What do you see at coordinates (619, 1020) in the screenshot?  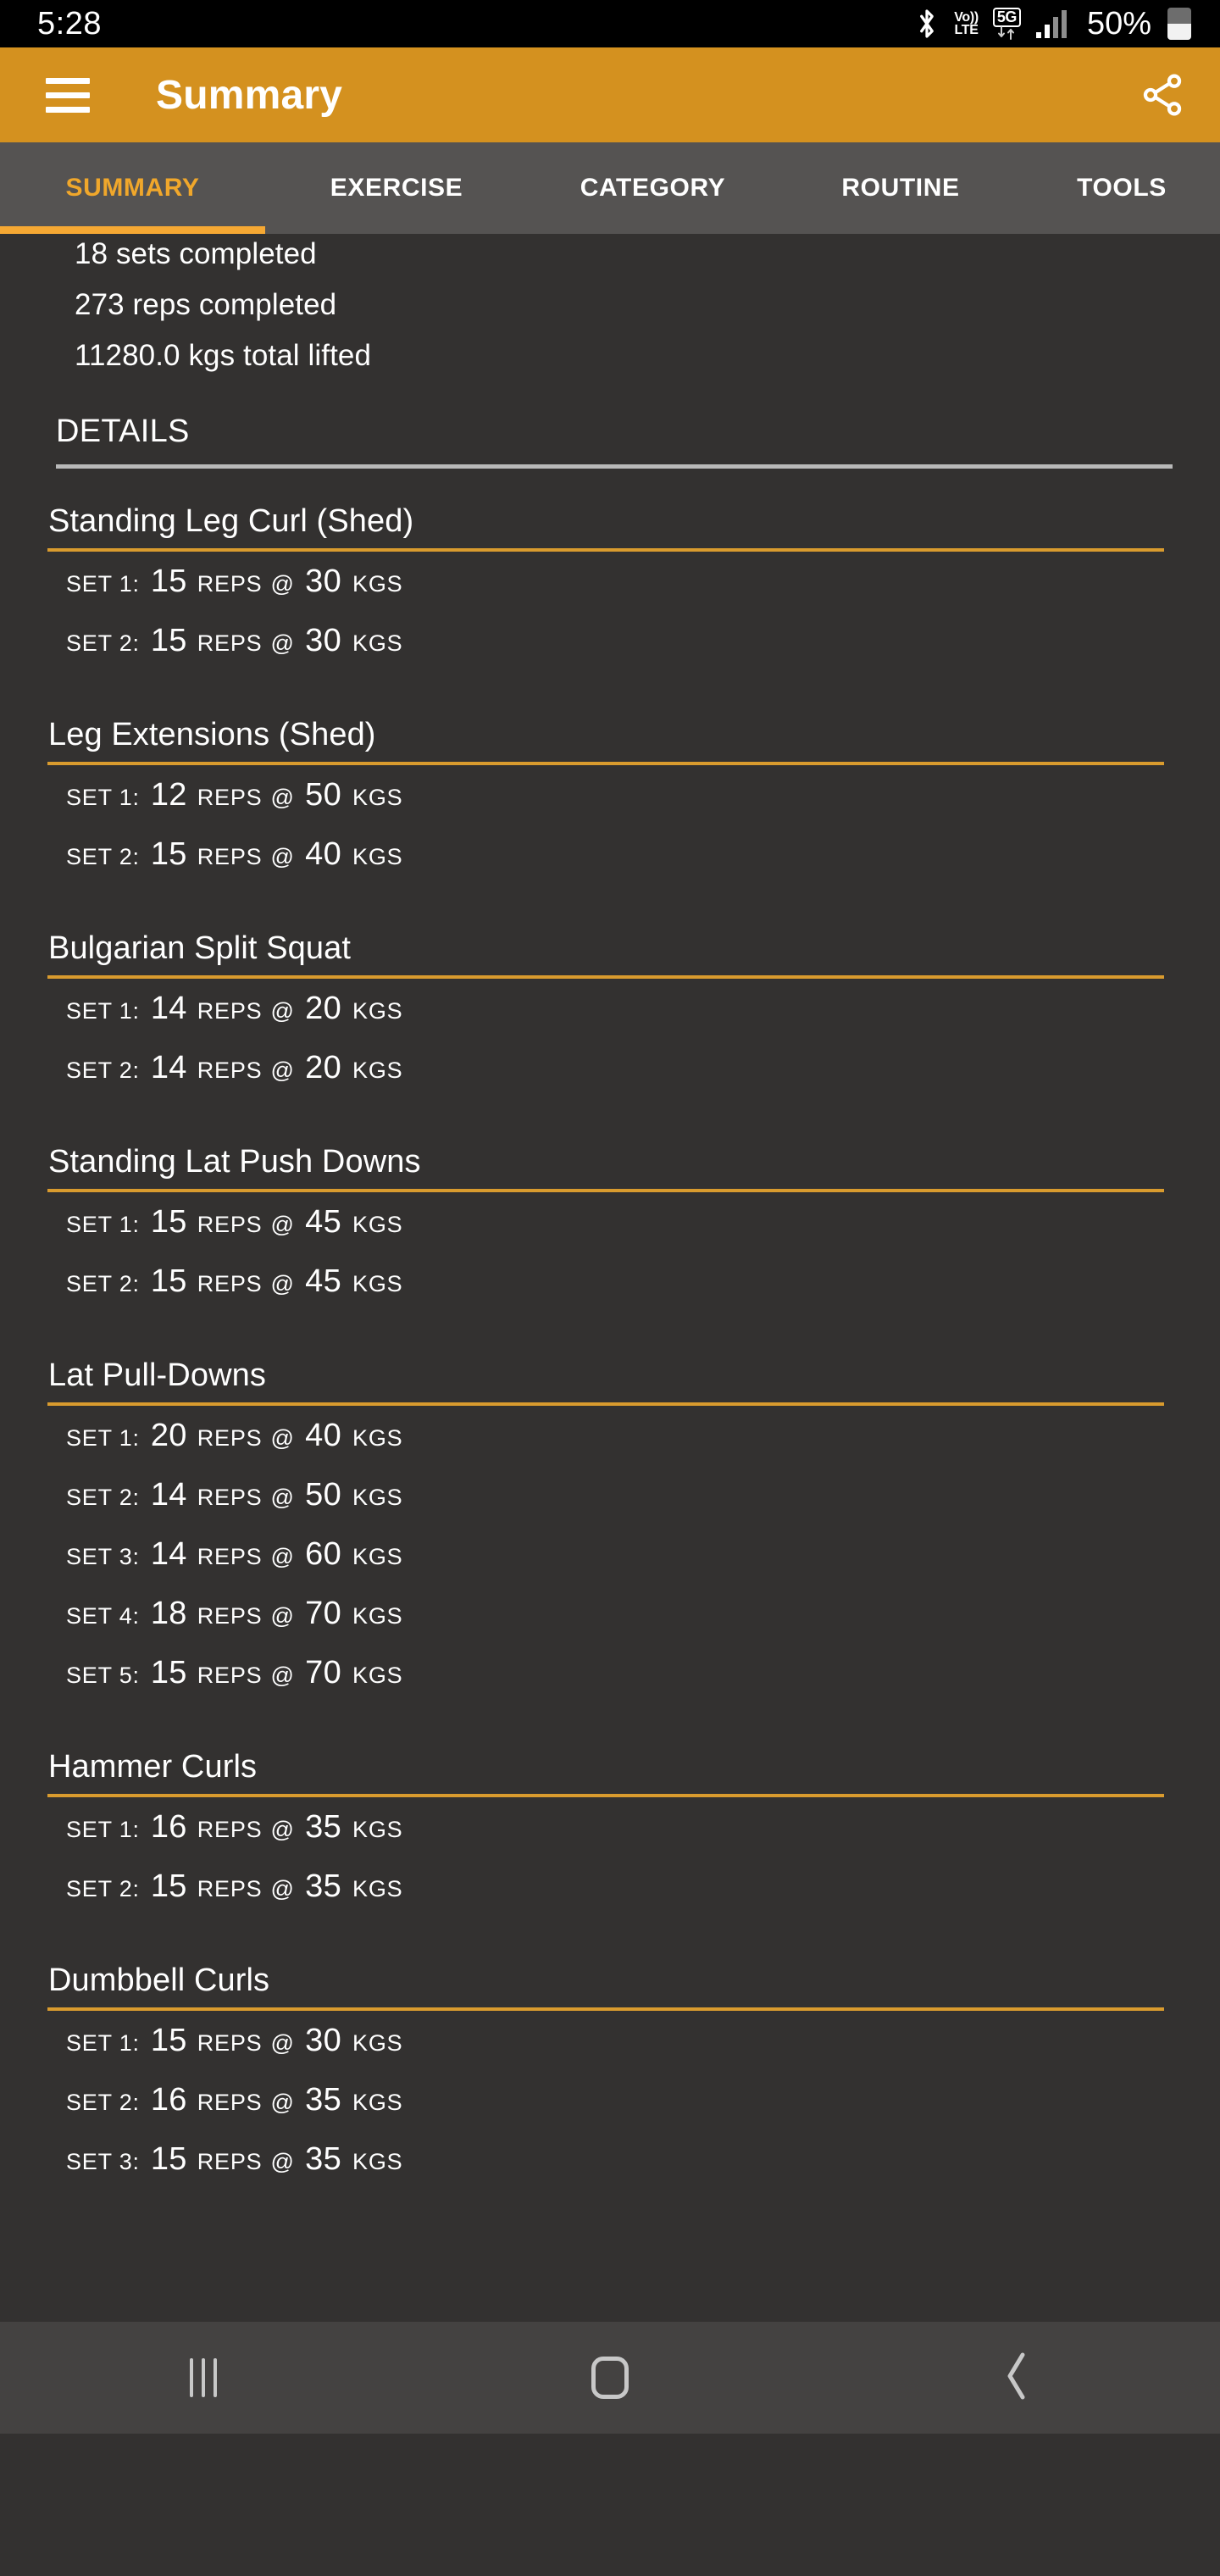 I see `set-row: SET 1: 14 REPS @20 KGS` at bounding box center [619, 1020].